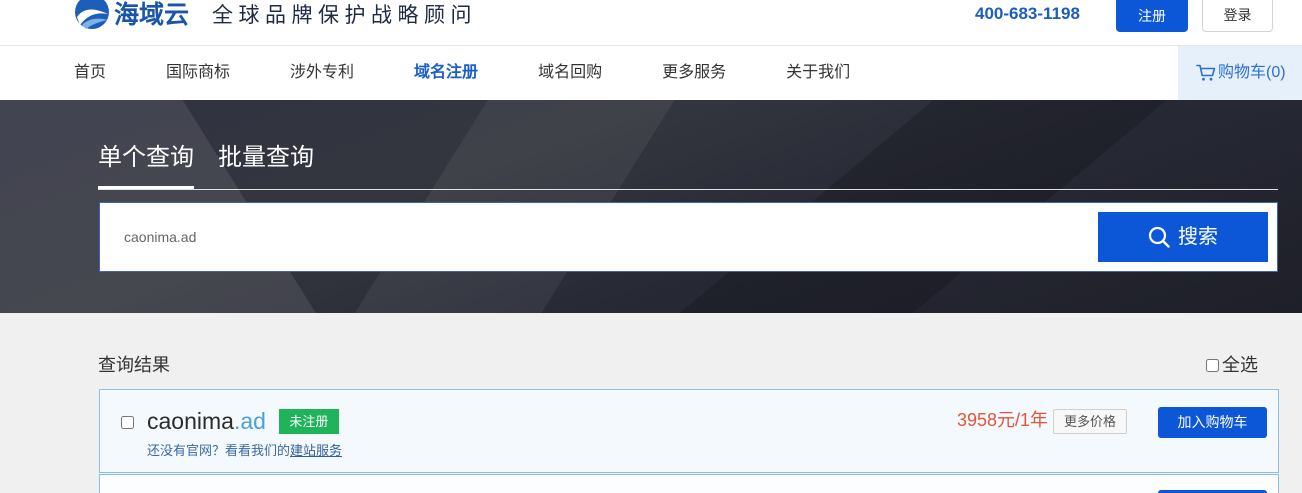 Image resolution: width=1302 pixels, height=493 pixels. What do you see at coordinates (266, 164) in the screenshot?
I see `tab-batch-query: 批量查询` at bounding box center [266, 164].